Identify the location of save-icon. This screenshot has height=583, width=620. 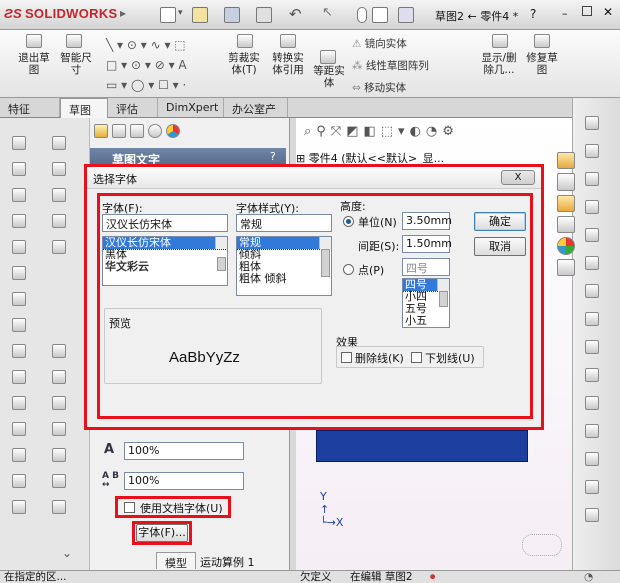
(232, 15).